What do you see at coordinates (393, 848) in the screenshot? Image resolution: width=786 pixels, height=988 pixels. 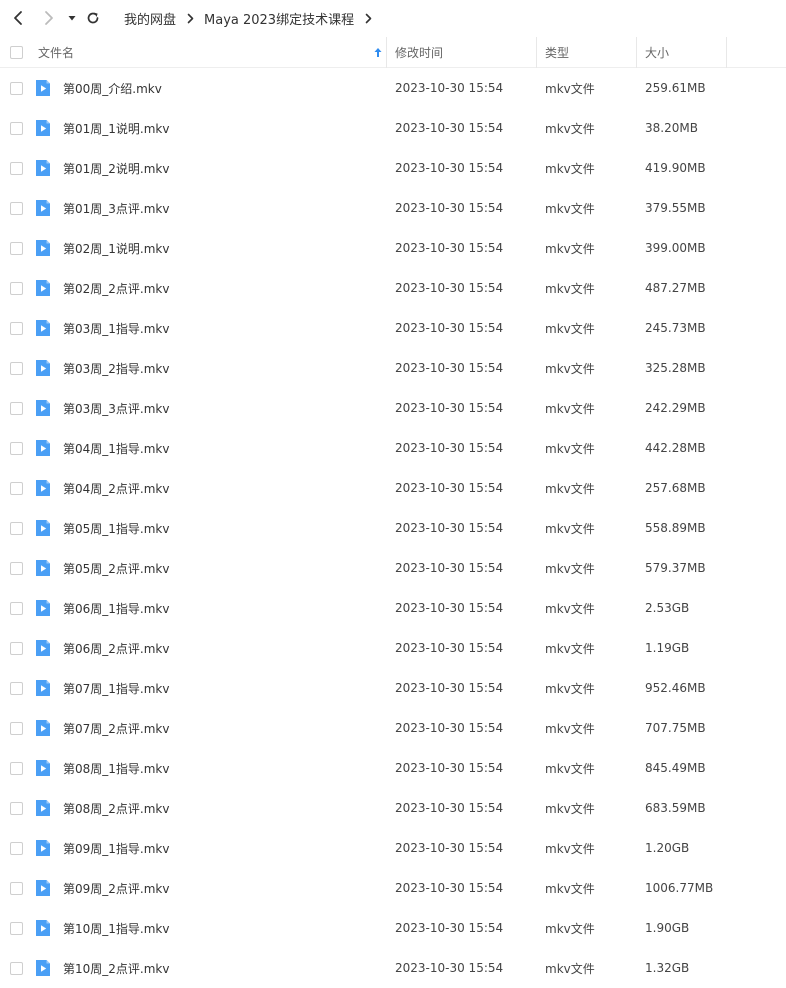 I see `file-row: 第09周_1指导.mkv 2023-10-30 15:54 mkv文件 1.20GB` at bounding box center [393, 848].